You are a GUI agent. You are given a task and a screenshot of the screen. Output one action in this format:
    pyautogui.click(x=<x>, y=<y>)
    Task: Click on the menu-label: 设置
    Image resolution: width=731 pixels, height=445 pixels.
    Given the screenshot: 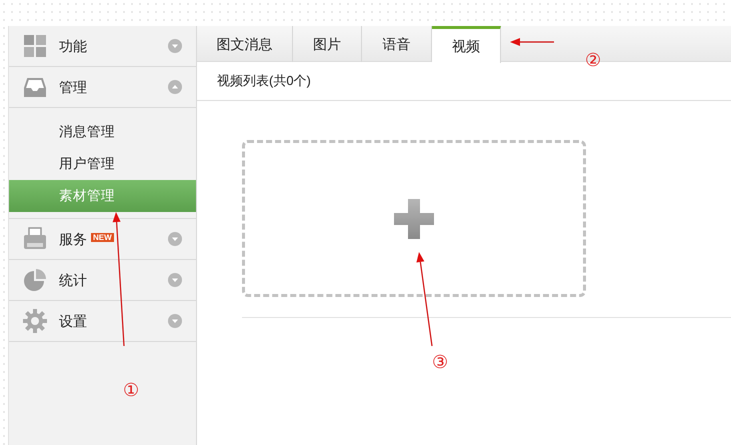 What is the action you would take?
    pyautogui.click(x=73, y=321)
    